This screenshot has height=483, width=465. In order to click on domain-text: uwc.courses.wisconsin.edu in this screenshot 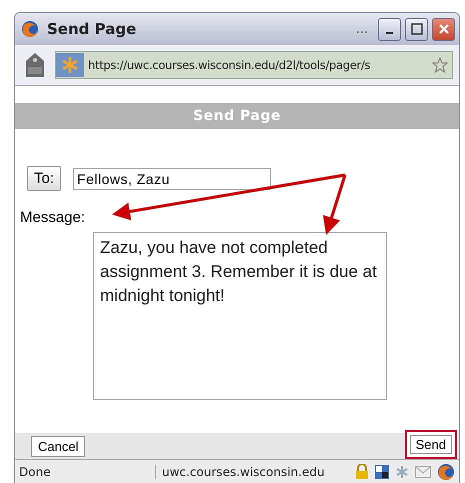, I will do `click(252, 472)`.